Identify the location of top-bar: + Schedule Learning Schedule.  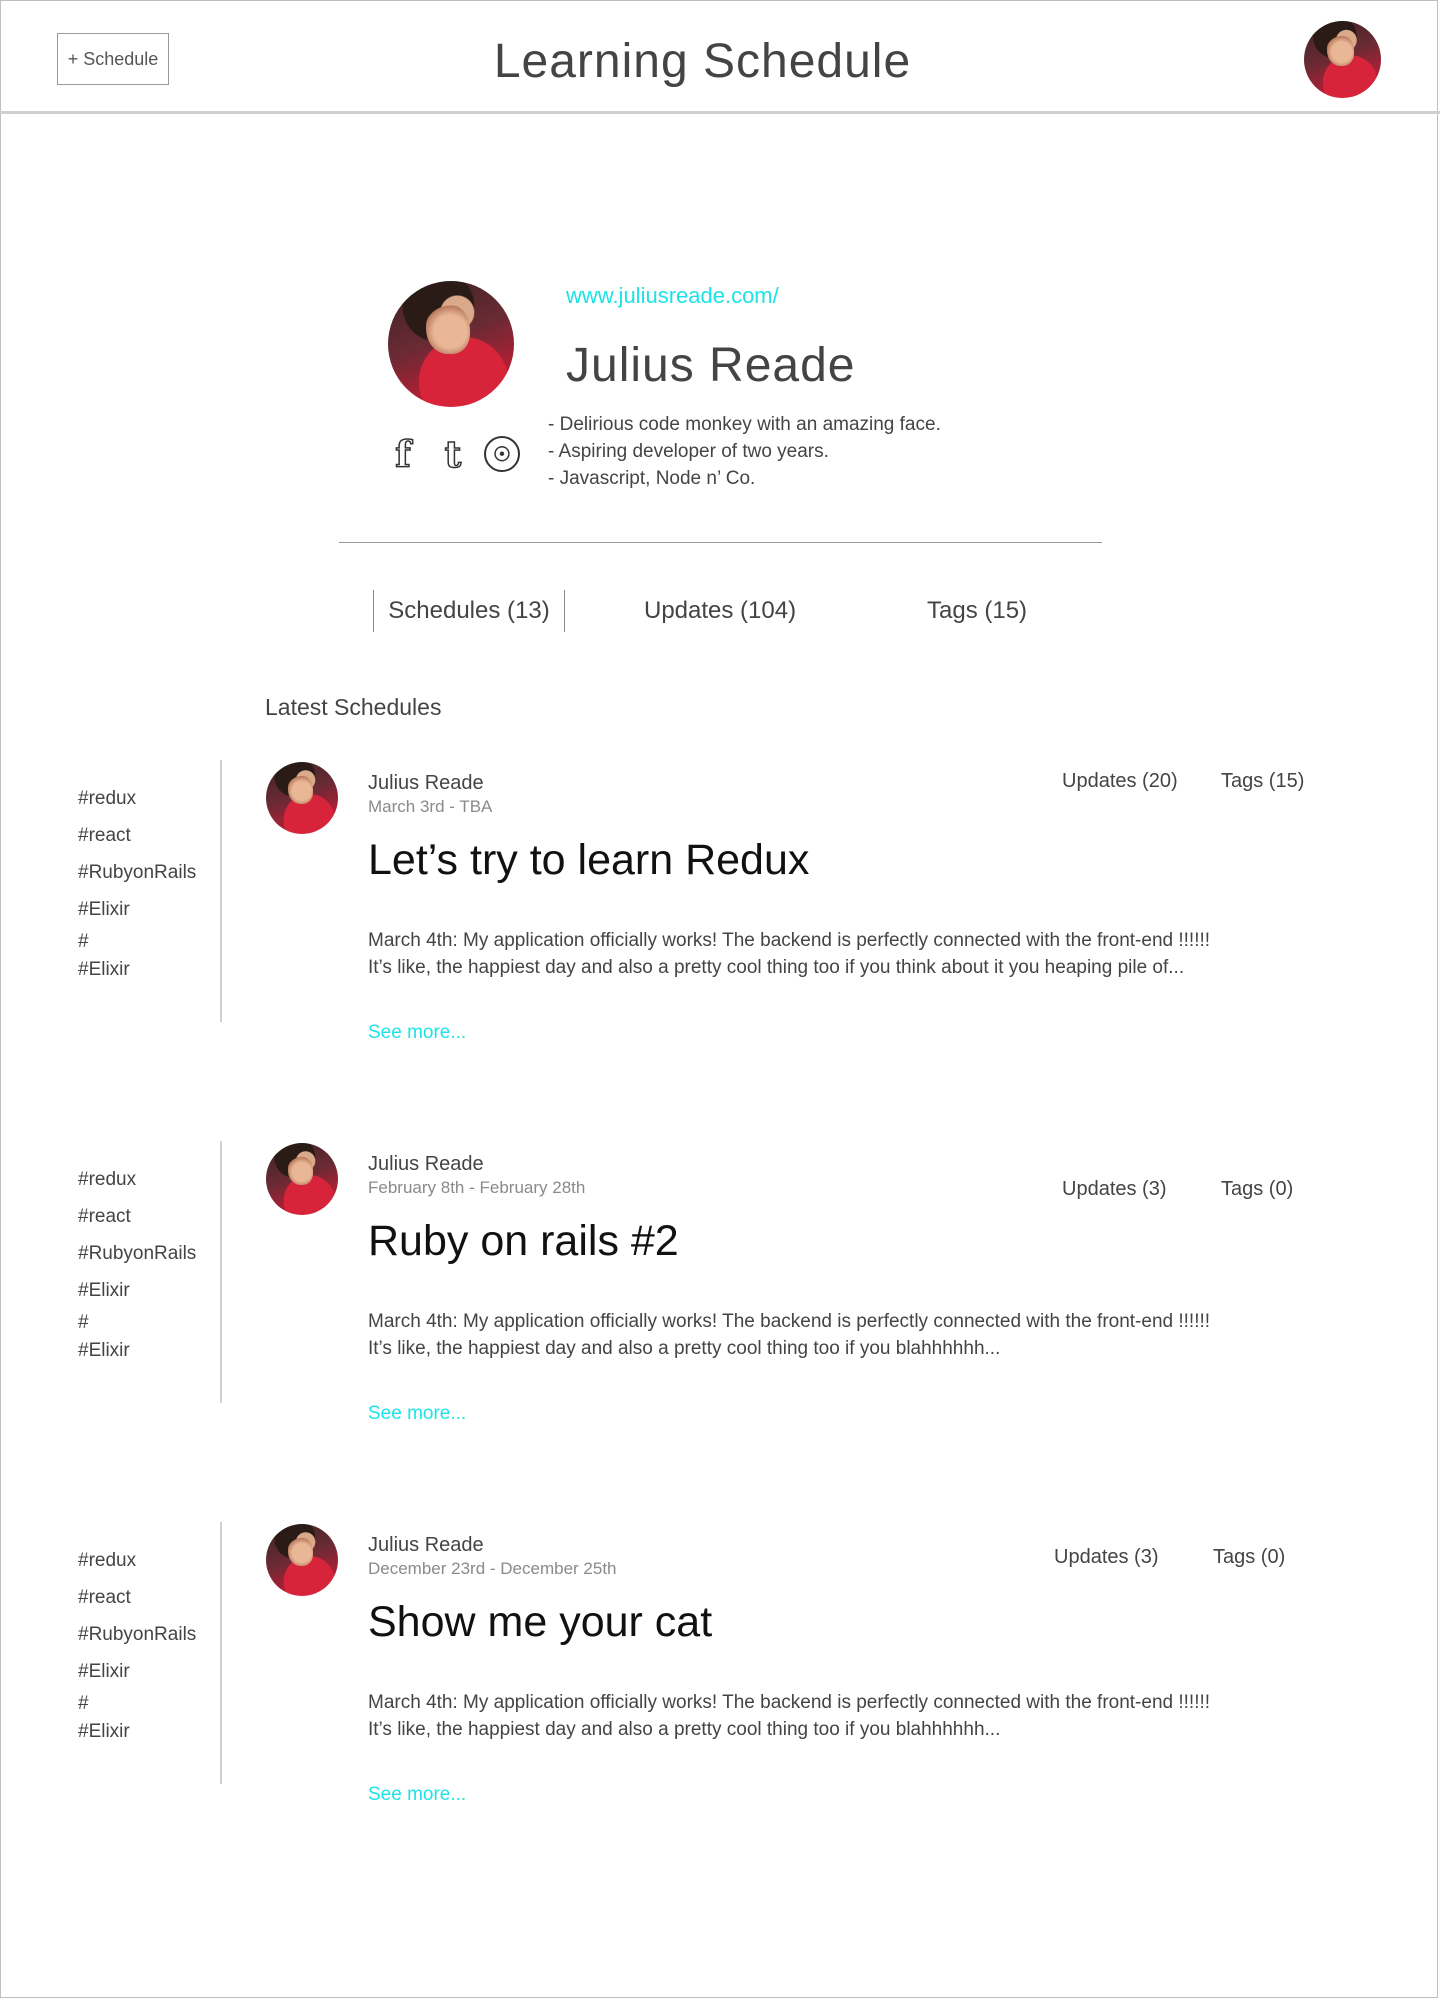
(720, 57).